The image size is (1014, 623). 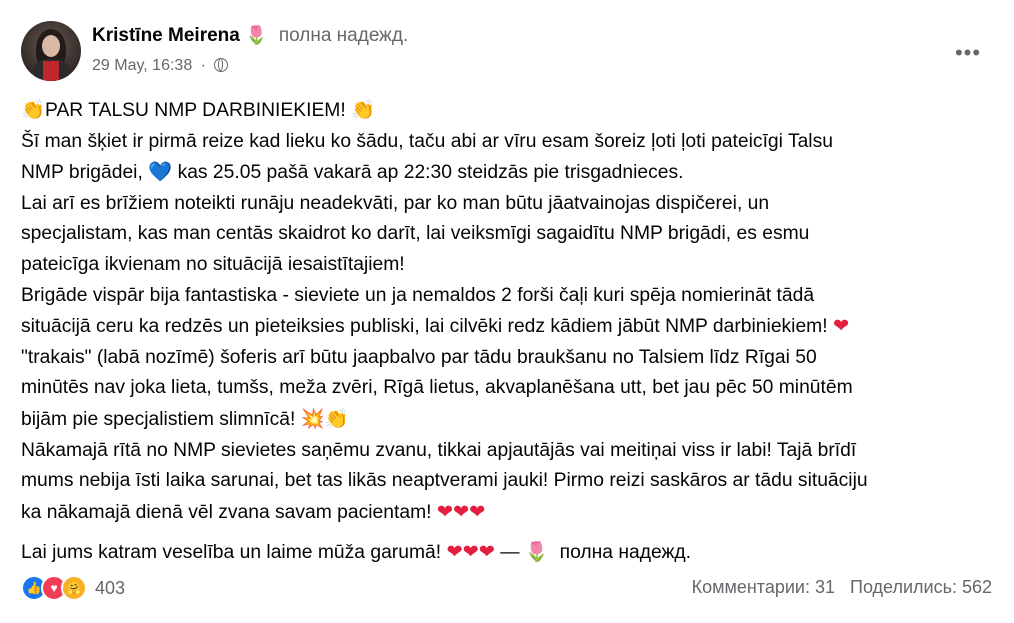 I want to click on reaction-count: 403, so click(x=110, y=588).